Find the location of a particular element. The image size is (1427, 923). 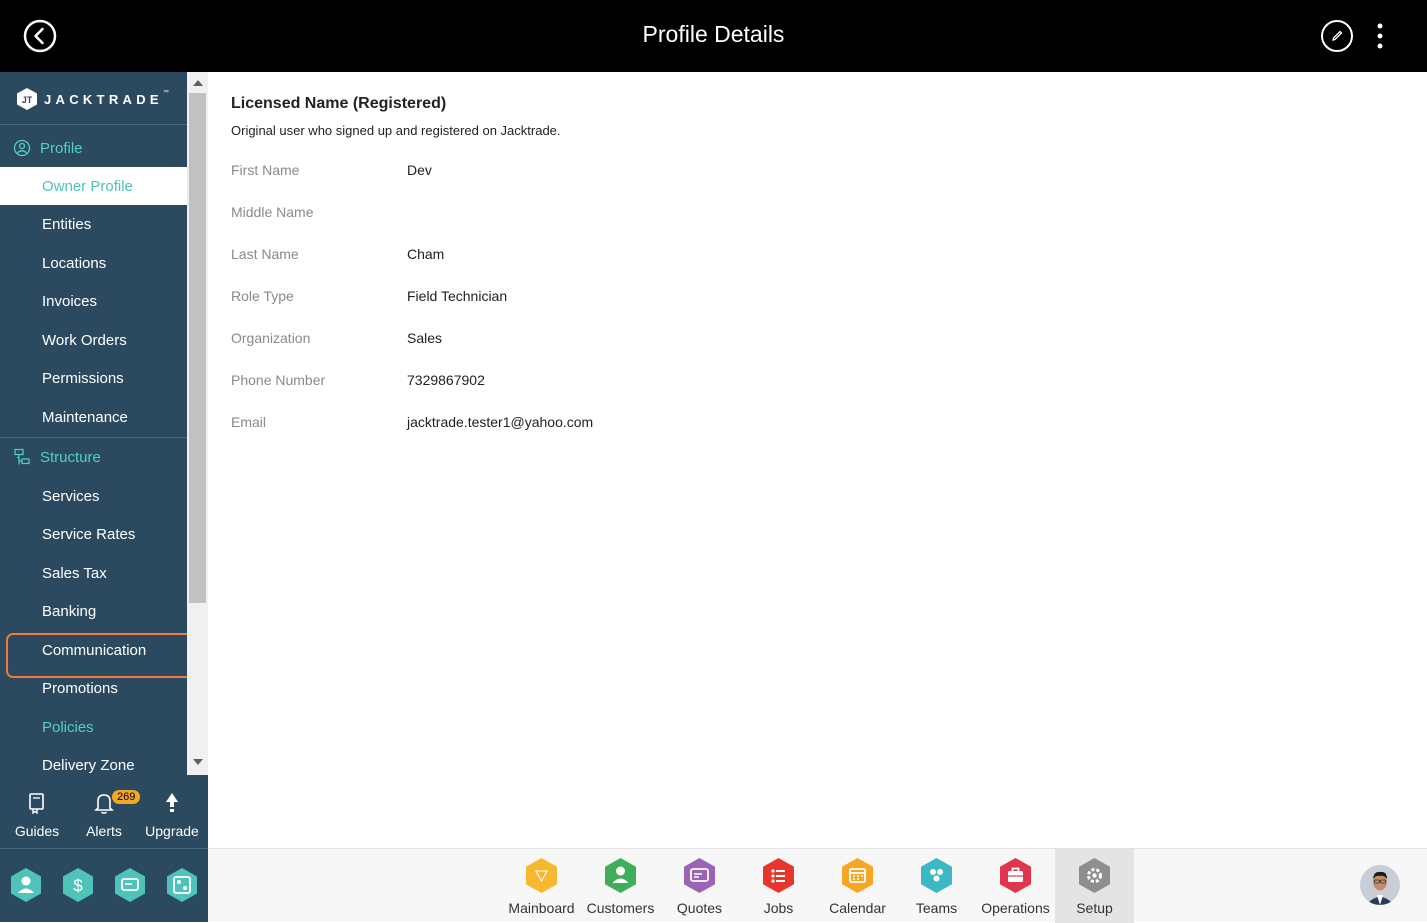

guide-book-icon is located at coordinates (36, 803).